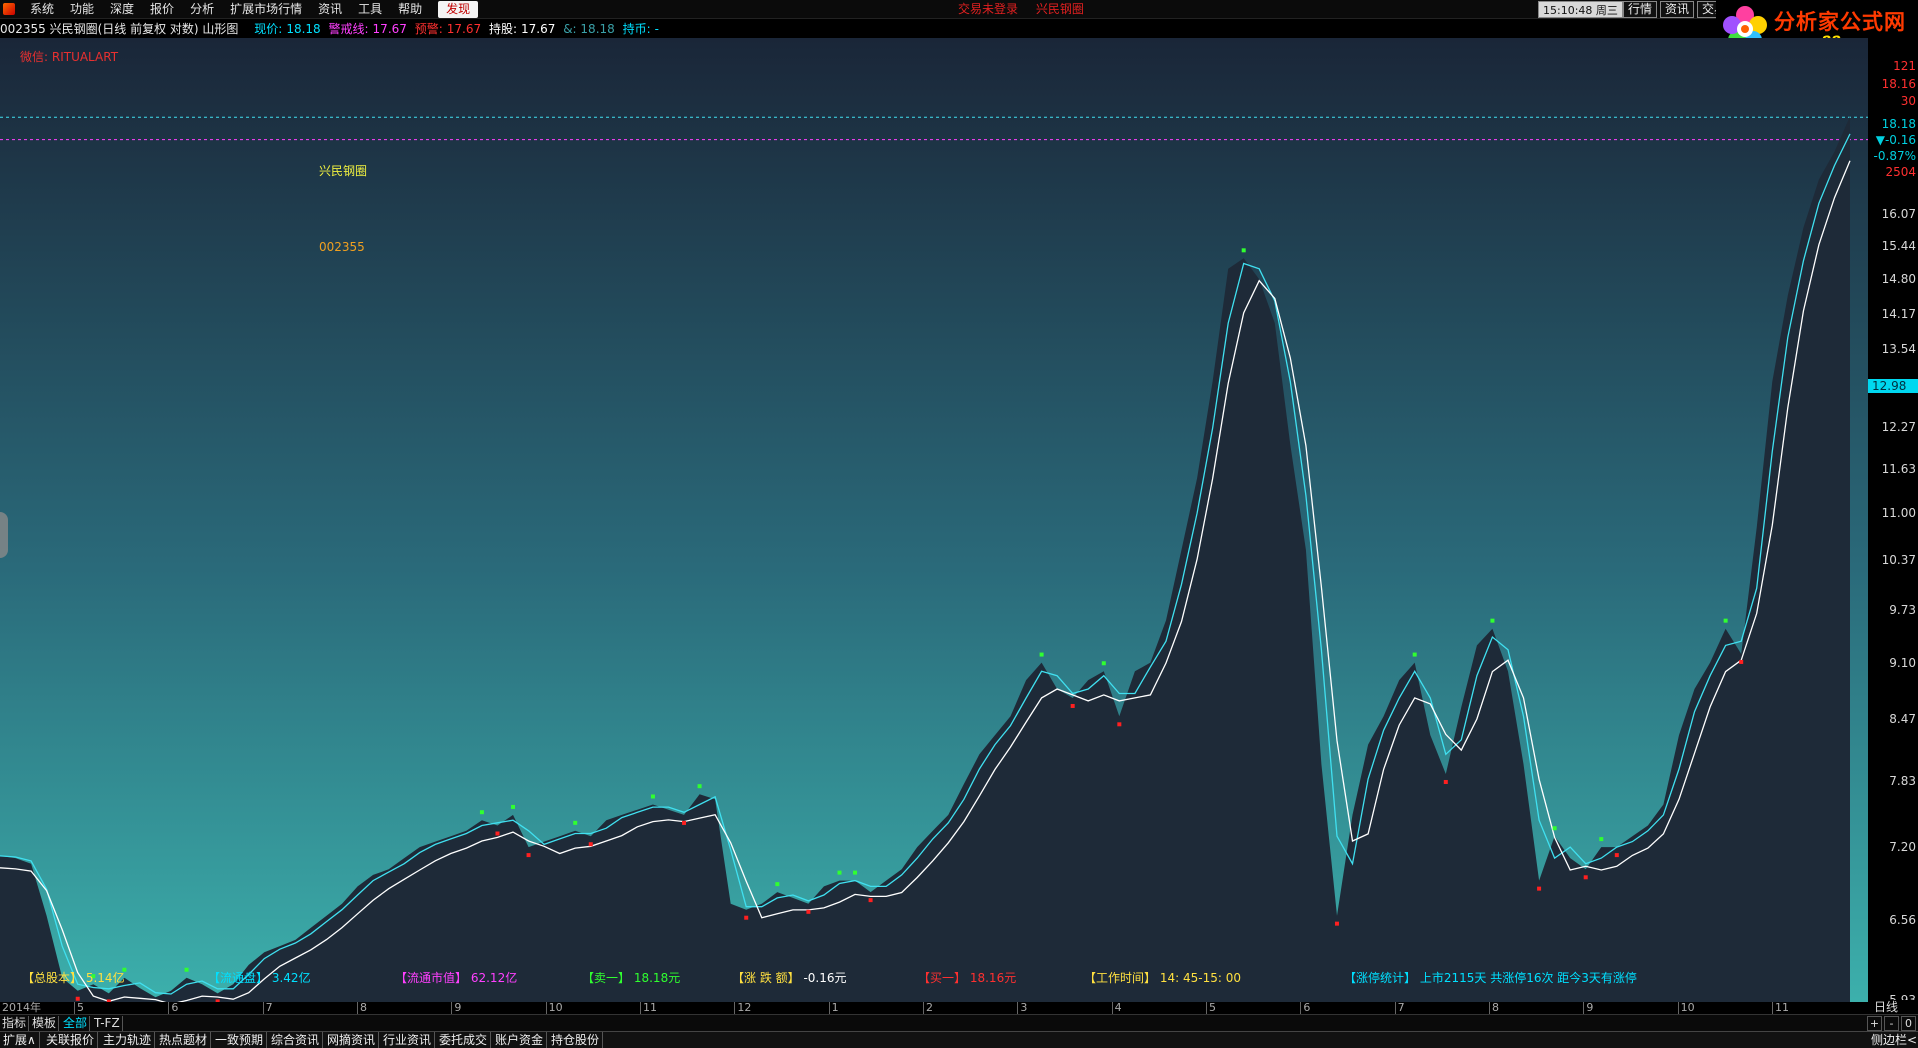 The width and height of the screenshot is (1918, 1048). Describe the element at coordinates (268, 29) in the screenshot. I see `price-label: 现价:` at that location.